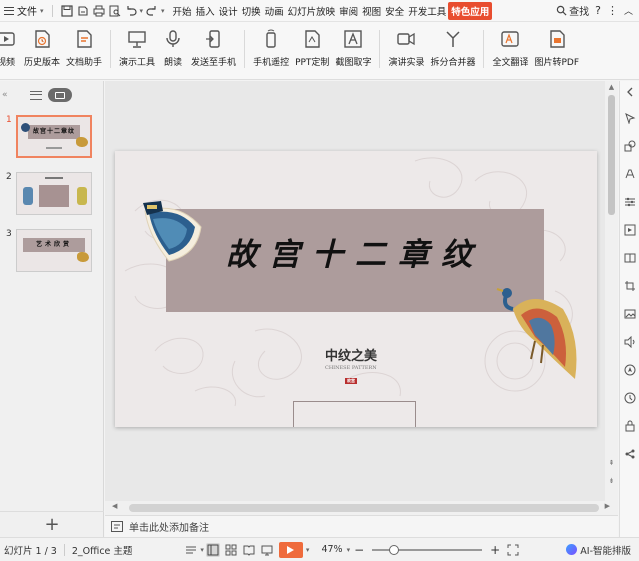 This screenshot has width=639, height=561. What do you see at coordinates (49, 136) in the screenshot?
I see `slide-thumbnail-1: 1 故宫十二章纹` at bounding box center [49, 136].